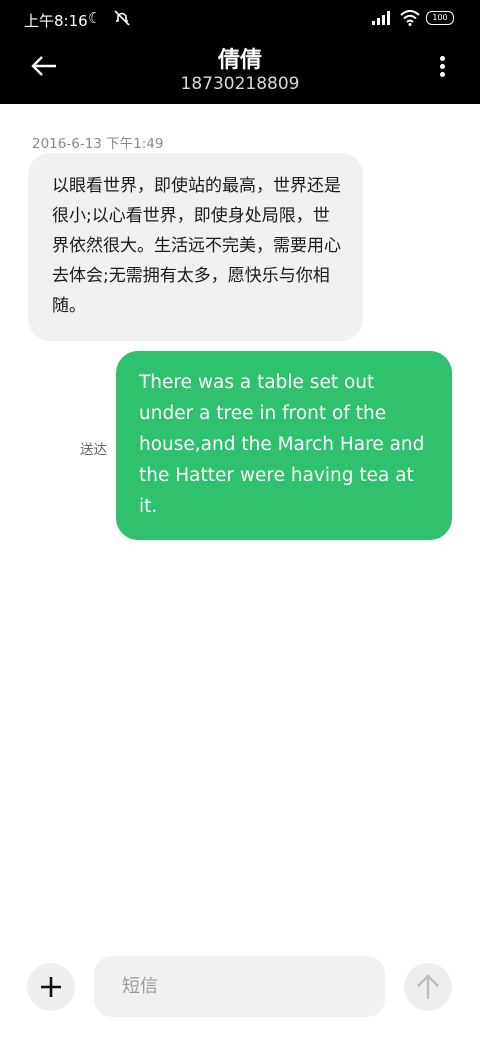 Image resolution: width=480 pixels, height=1040 pixels. I want to click on battery-level: 100, so click(440, 17).